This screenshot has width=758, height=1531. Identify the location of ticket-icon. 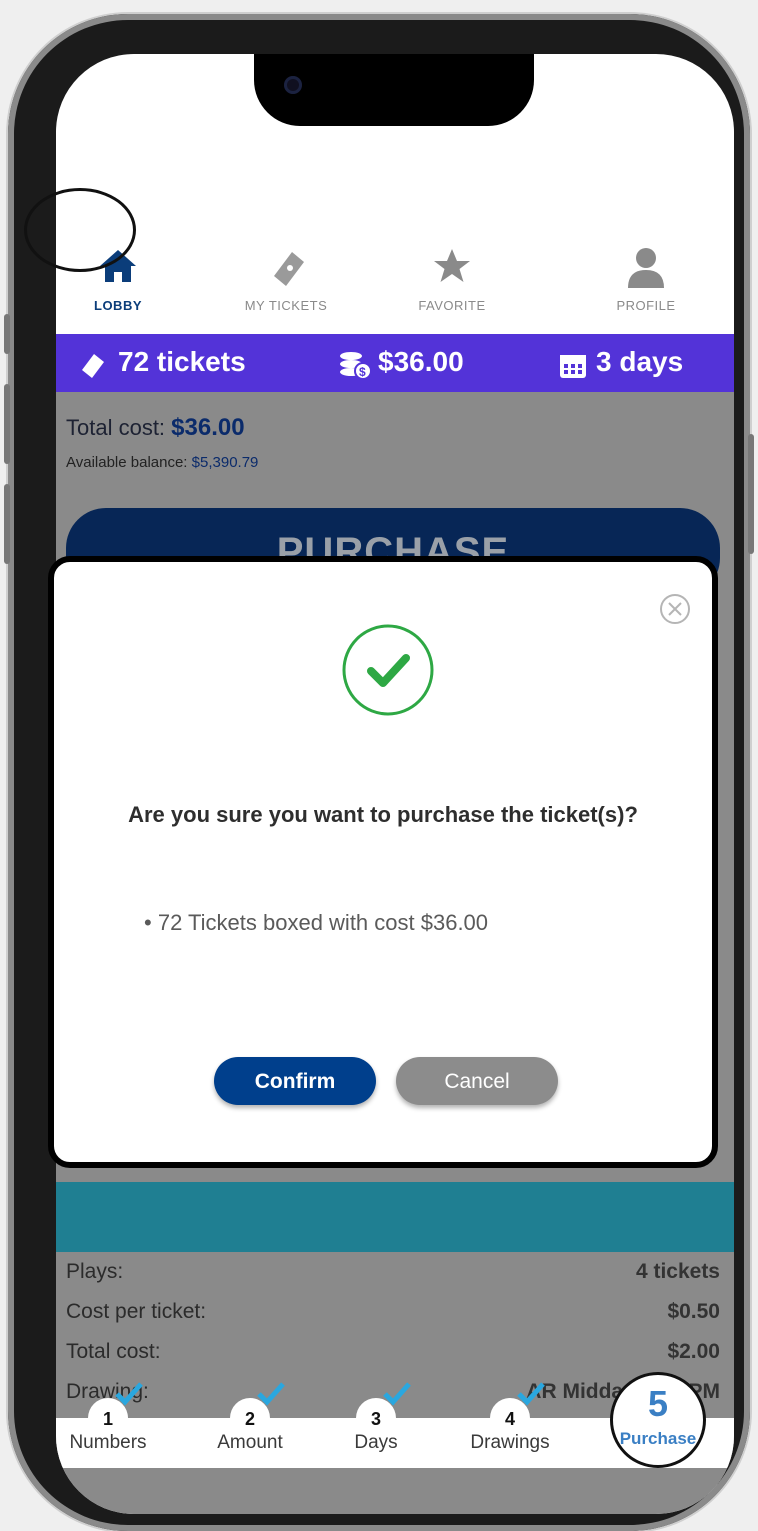
(289, 269).